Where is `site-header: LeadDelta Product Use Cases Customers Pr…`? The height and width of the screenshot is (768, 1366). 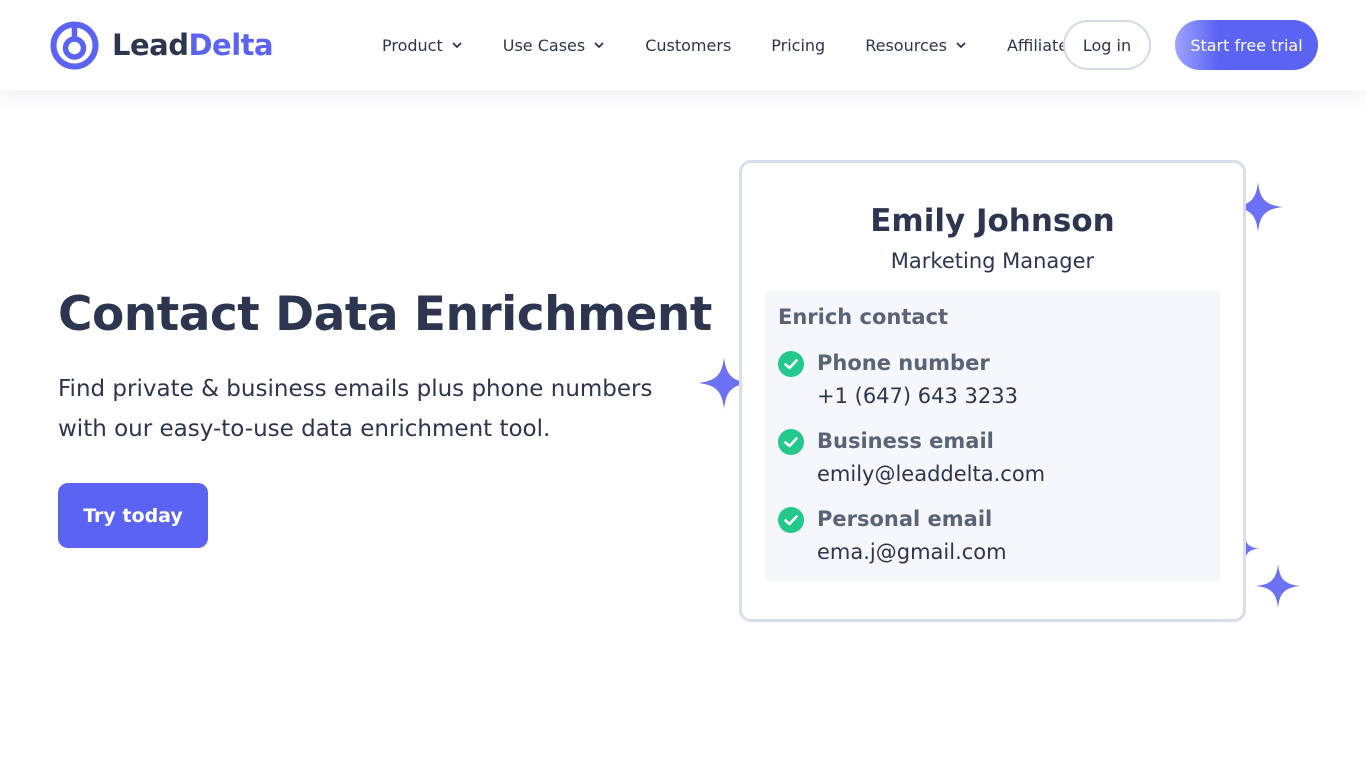
site-header: LeadDelta Product Use Cases Customers Pr… is located at coordinates (683, 45).